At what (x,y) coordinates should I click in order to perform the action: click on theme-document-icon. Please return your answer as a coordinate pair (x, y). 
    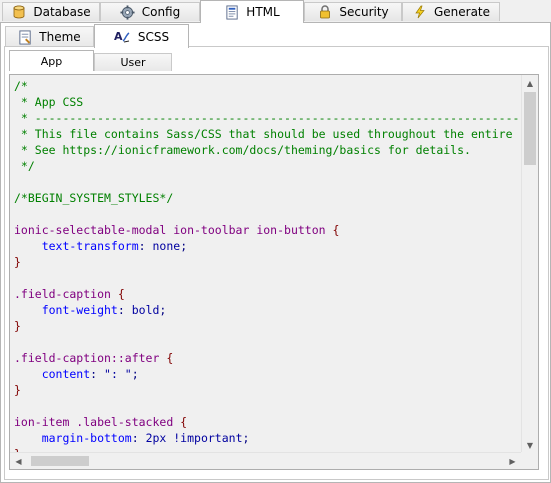
    Looking at the image, I should click on (25, 37).